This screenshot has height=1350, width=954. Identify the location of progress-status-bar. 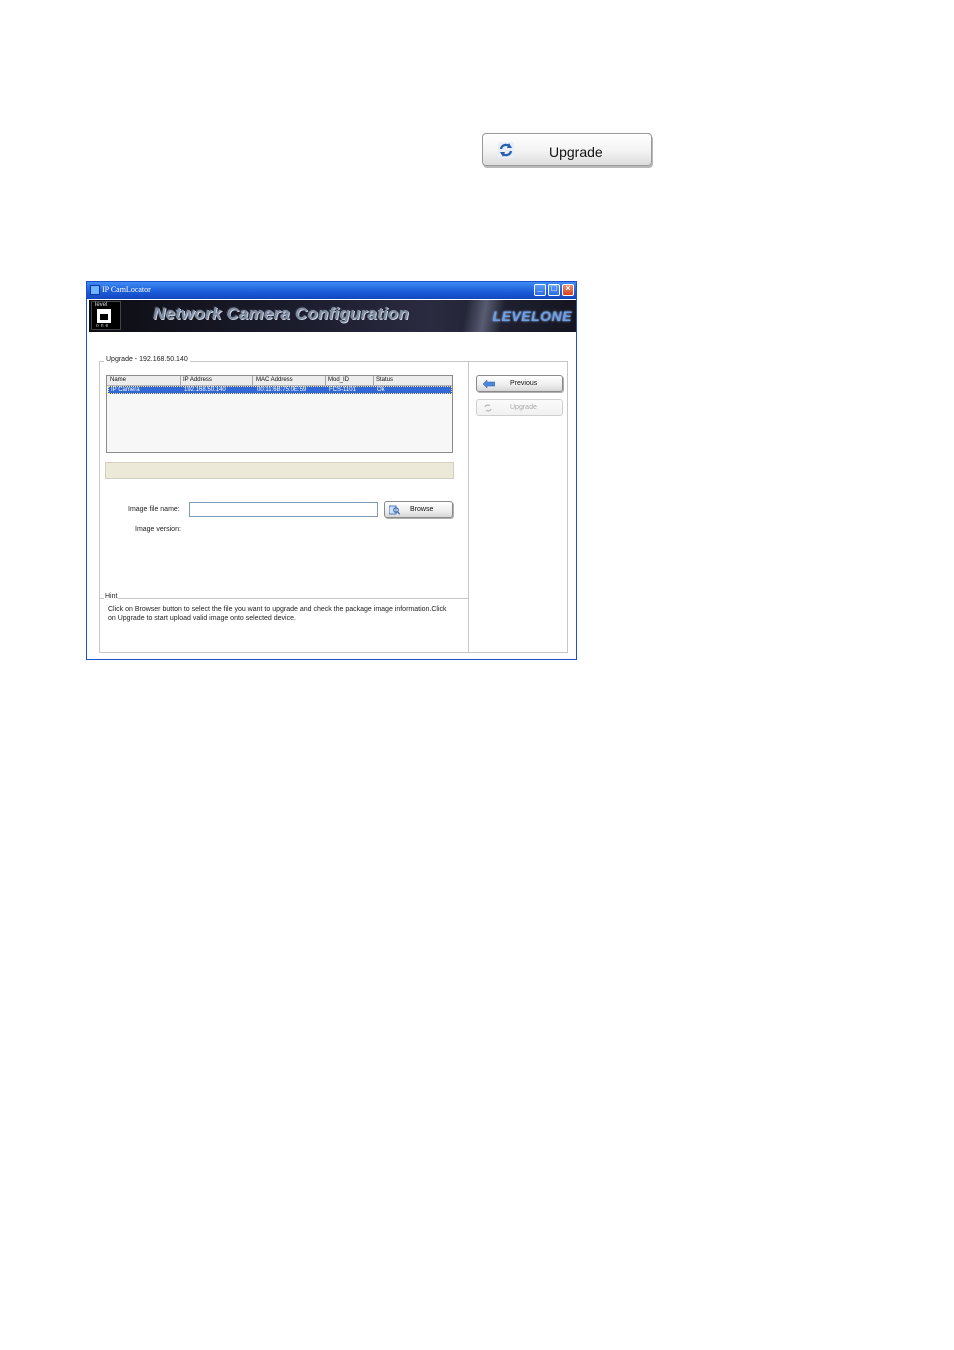
(279, 470).